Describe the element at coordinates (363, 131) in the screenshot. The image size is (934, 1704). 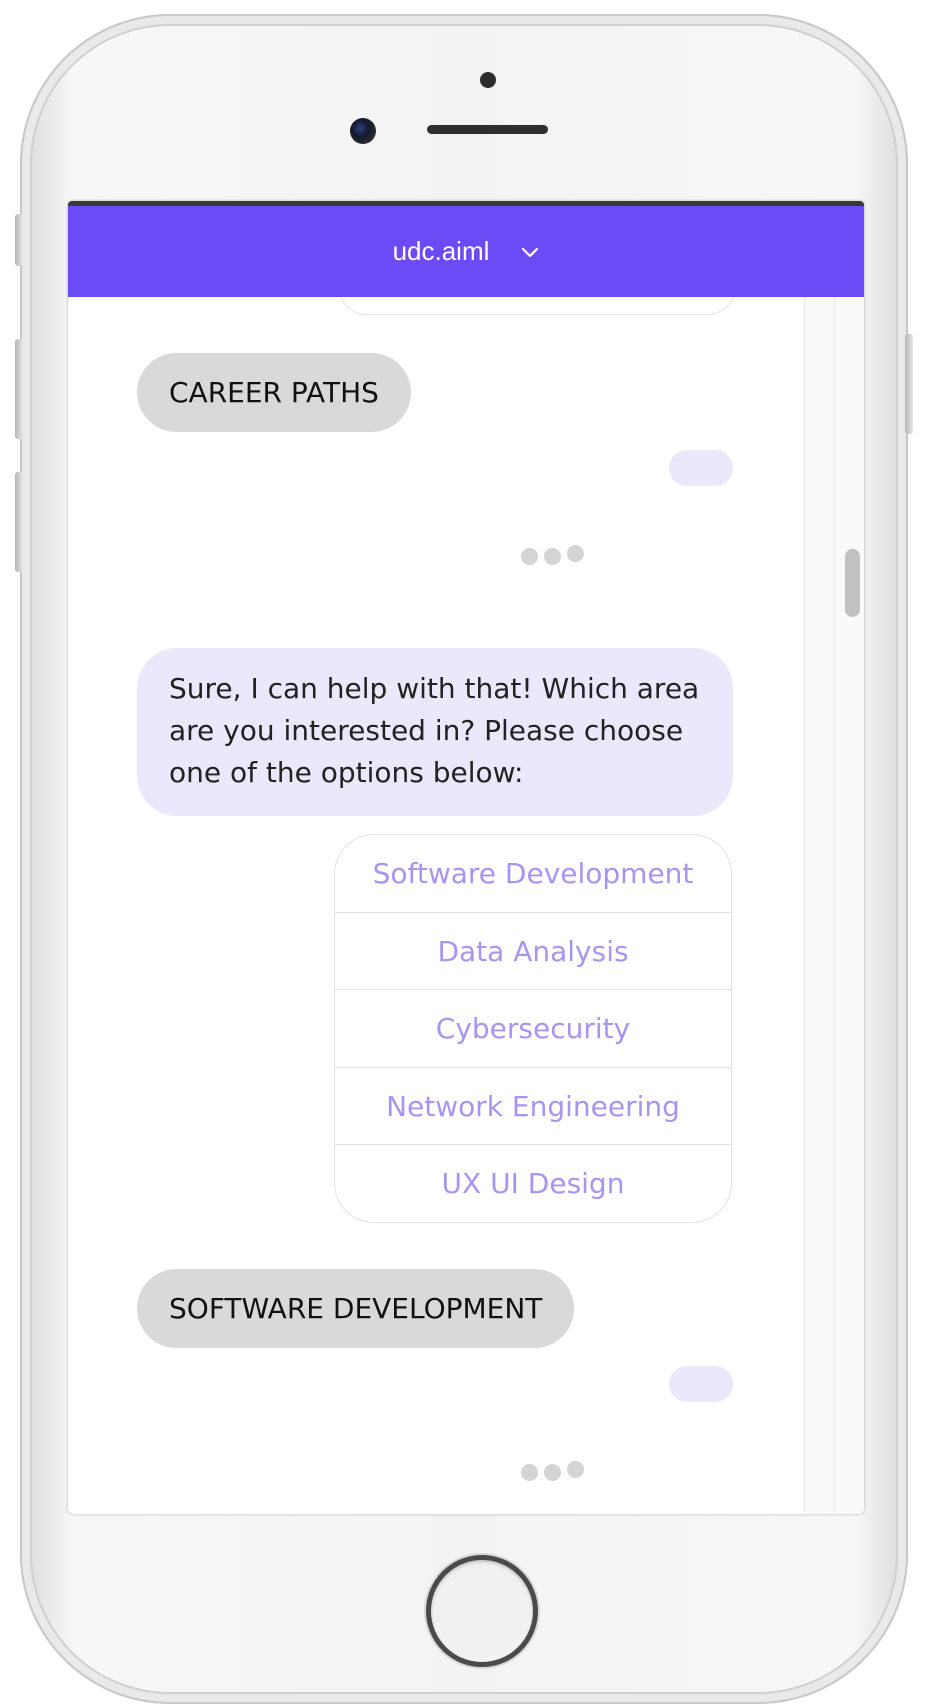
I see `front-camera-icon` at that location.